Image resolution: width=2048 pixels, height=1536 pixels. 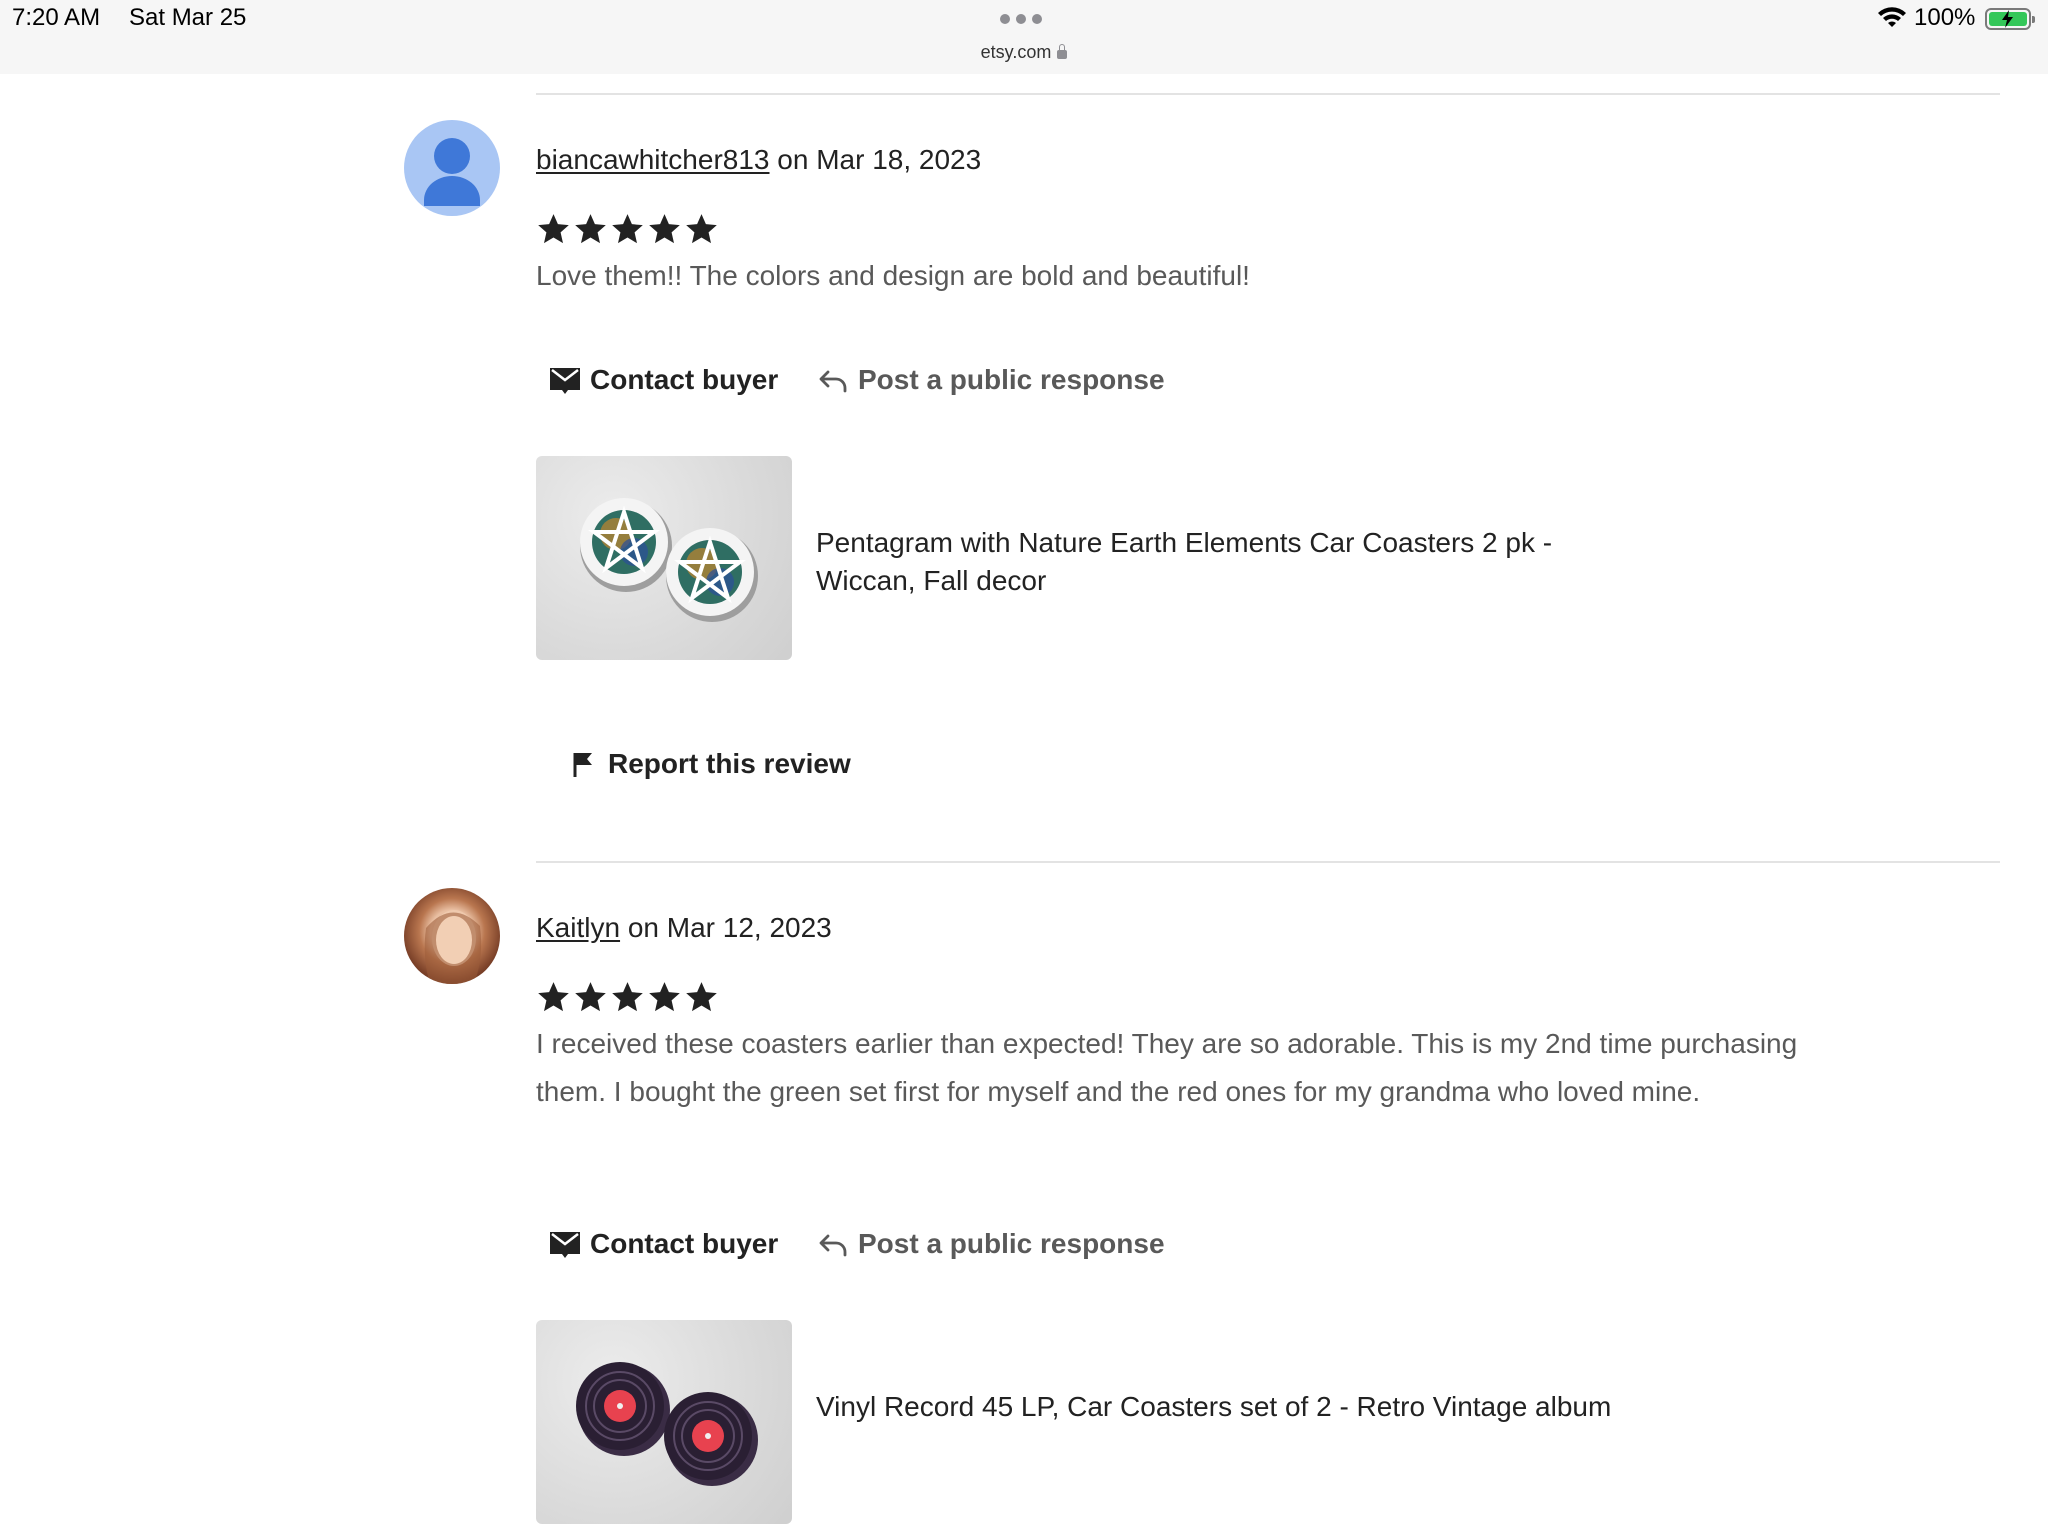 What do you see at coordinates (879, 159) in the screenshot?
I see `review-date: on Mar 18, 2023` at bounding box center [879, 159].